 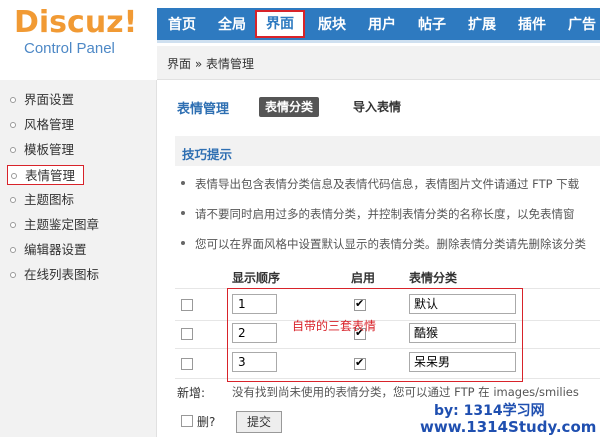 I want to click on sidebar-item-label: 表情管理, so click(x=50, y=175).